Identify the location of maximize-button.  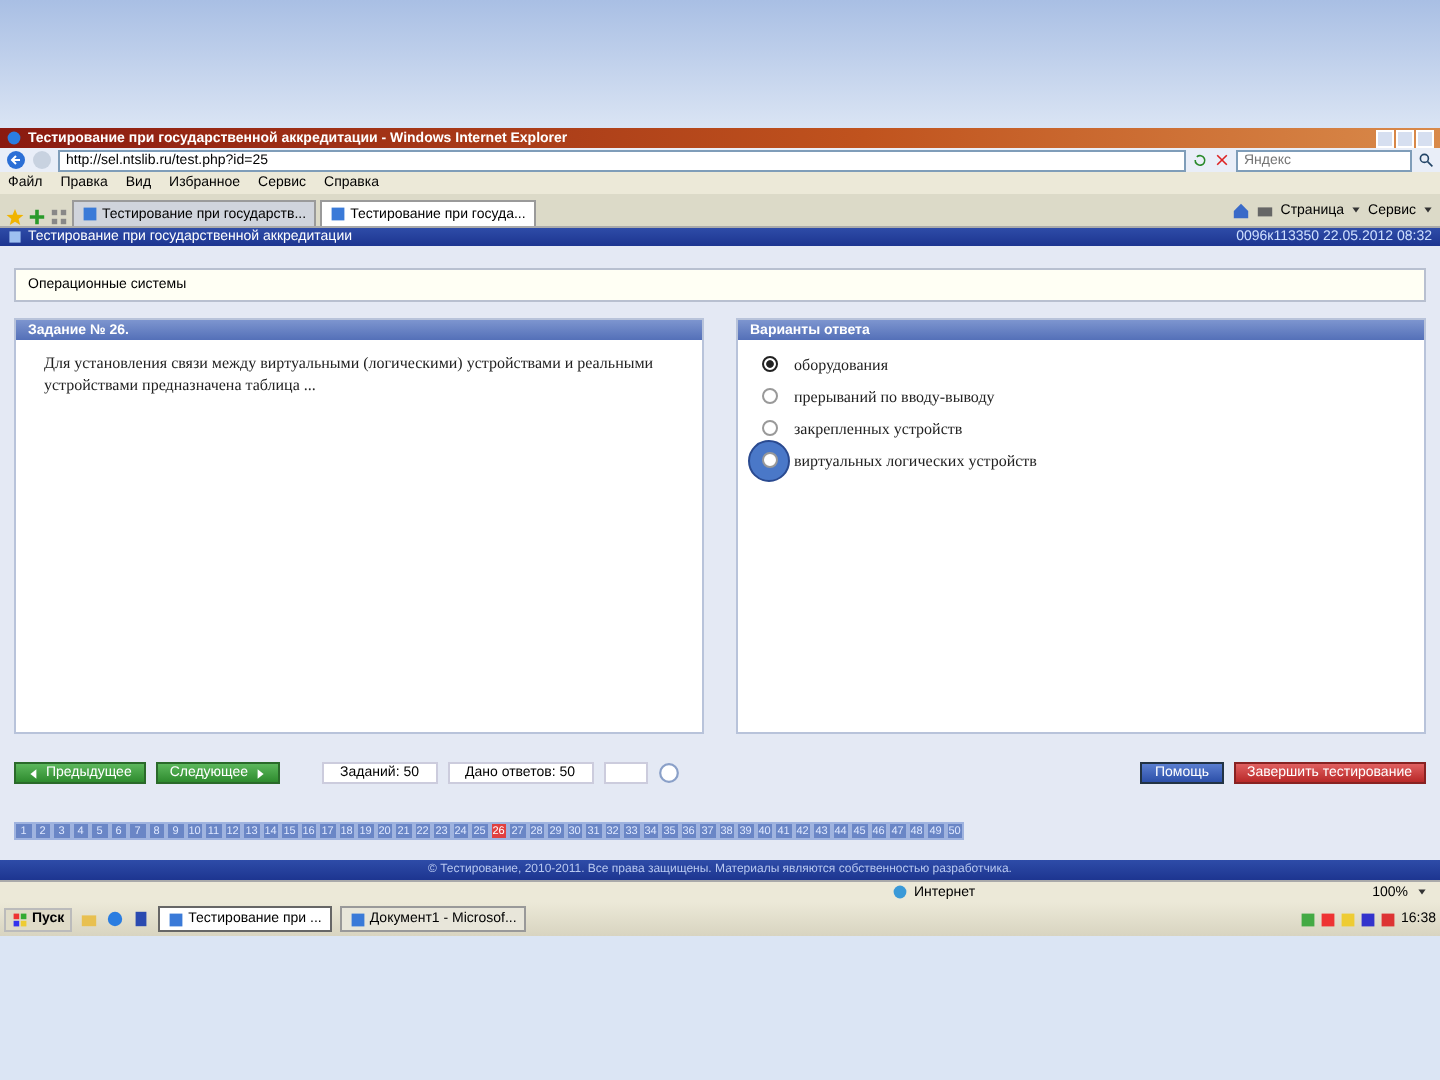
(1405, 138).